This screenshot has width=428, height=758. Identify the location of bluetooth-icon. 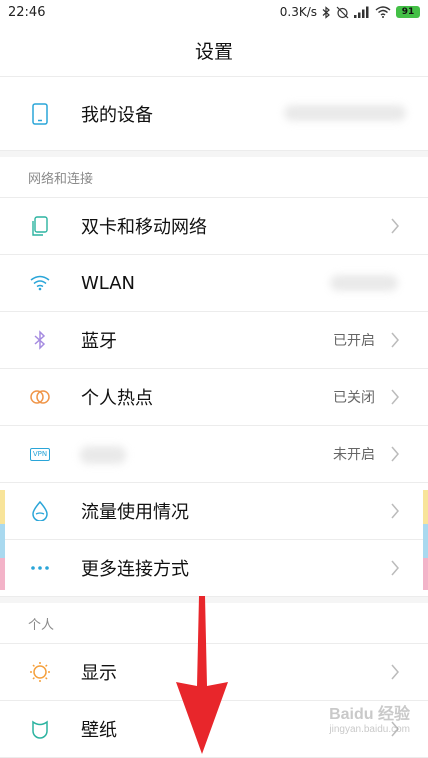
(40, 340).